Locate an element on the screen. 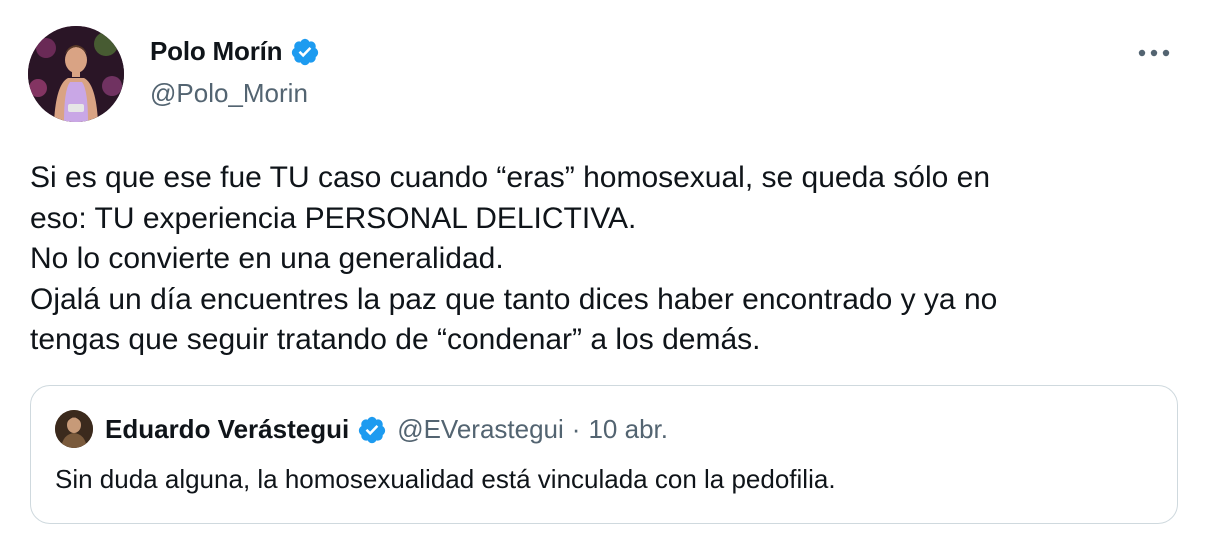 The width and height of the screenshot is (1224, 538). more-options-button is located at coordinates (1154, 53).